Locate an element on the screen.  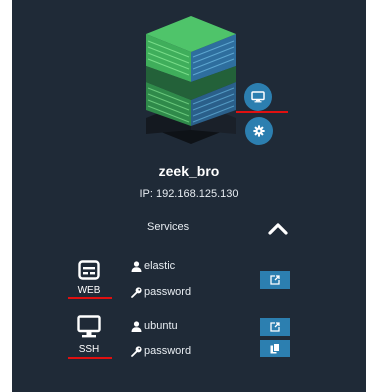
chevron-up-icon is located at coordinates (278, 229).